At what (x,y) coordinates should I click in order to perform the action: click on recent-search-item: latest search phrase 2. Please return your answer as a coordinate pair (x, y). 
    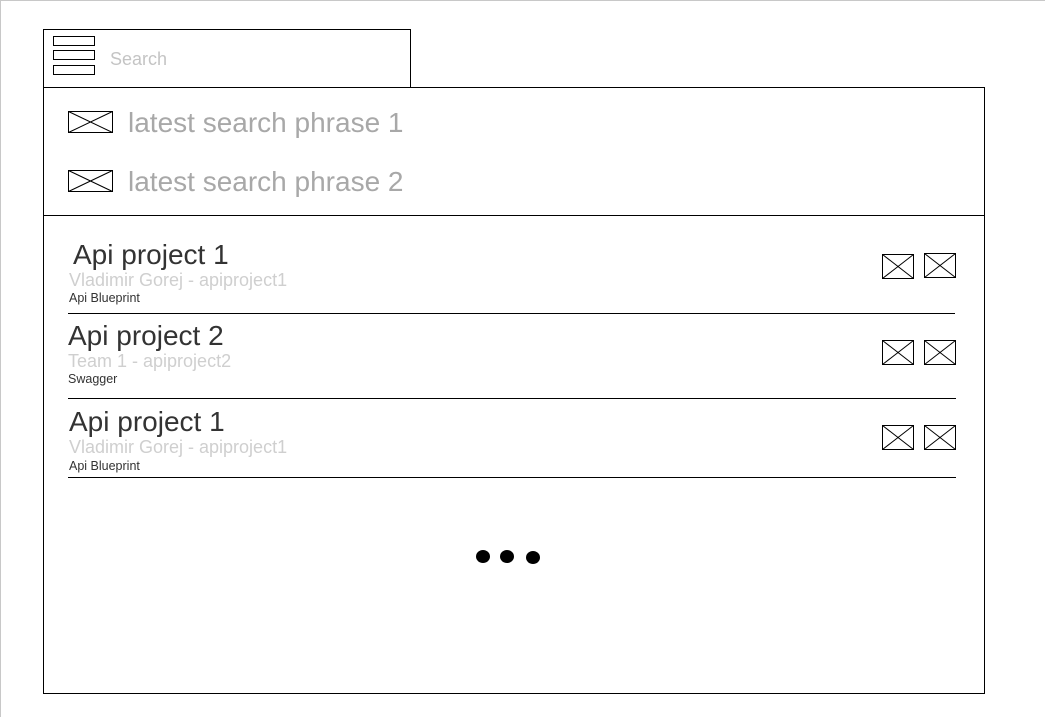
    Looking at the image, I should click on (248, 183).